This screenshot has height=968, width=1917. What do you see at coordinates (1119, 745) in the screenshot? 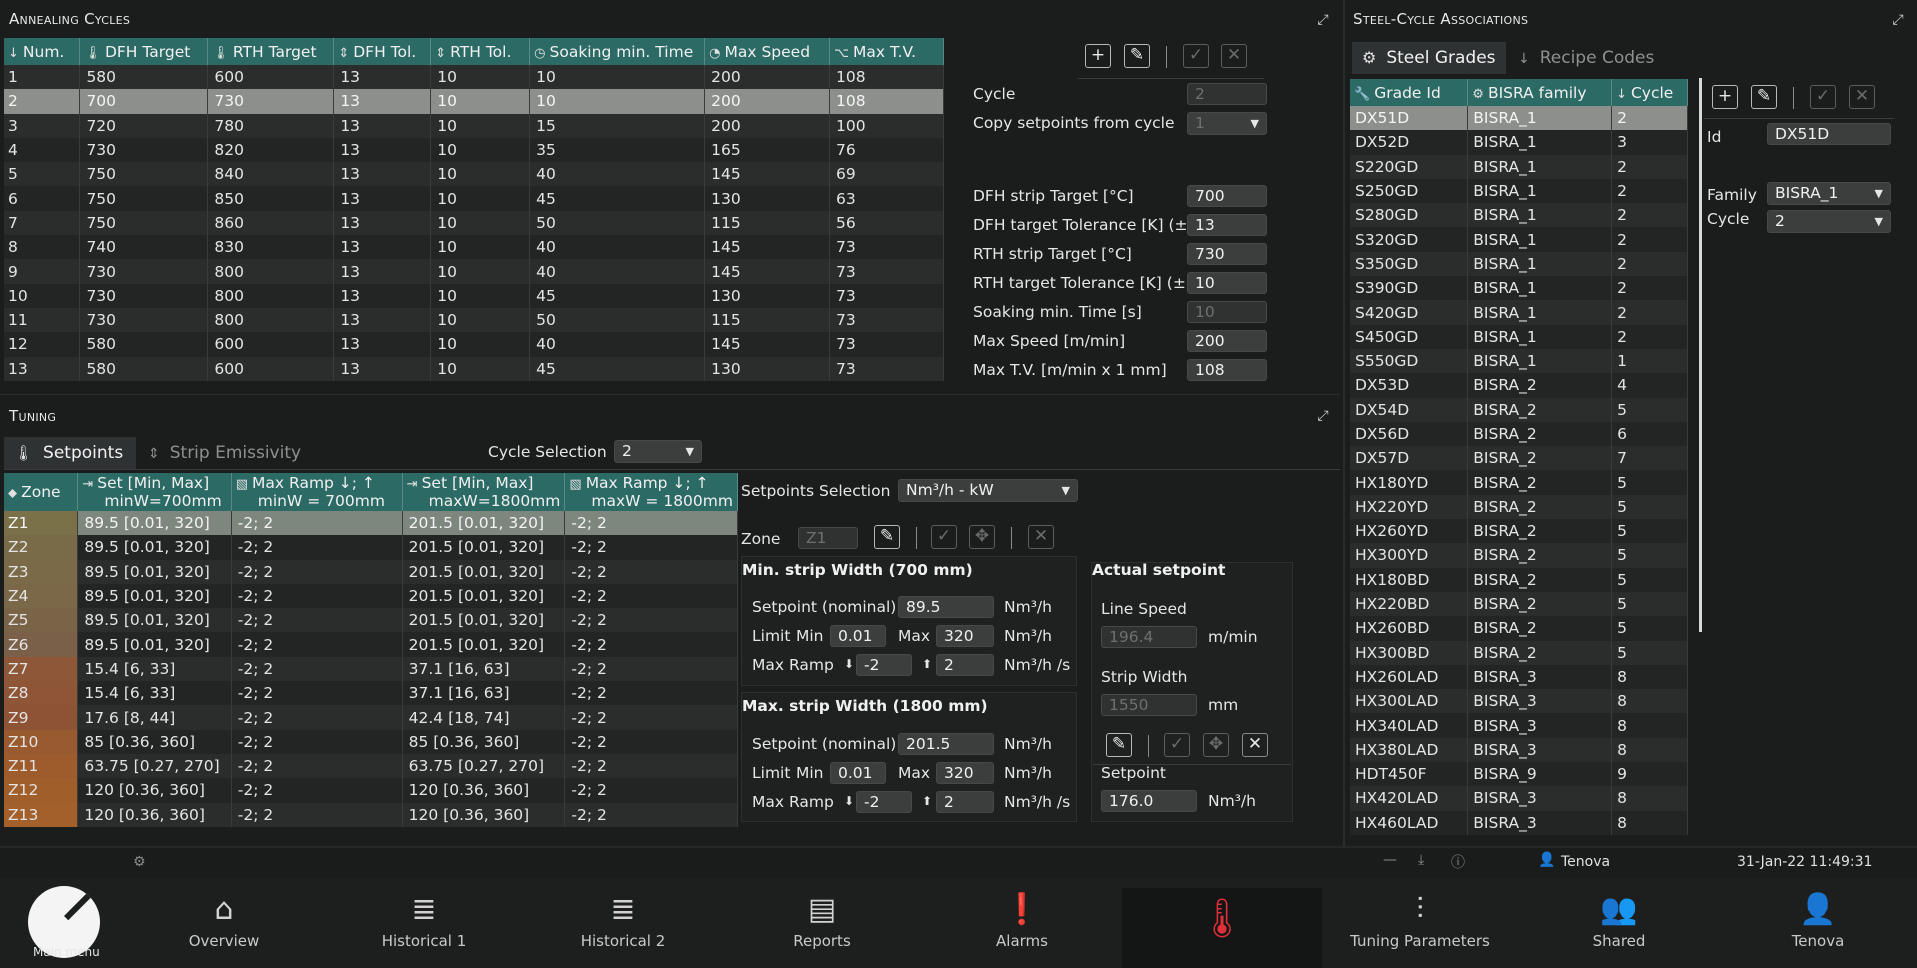
I see `actual-edit-button: ✎` at bounding box center [1119, 745].